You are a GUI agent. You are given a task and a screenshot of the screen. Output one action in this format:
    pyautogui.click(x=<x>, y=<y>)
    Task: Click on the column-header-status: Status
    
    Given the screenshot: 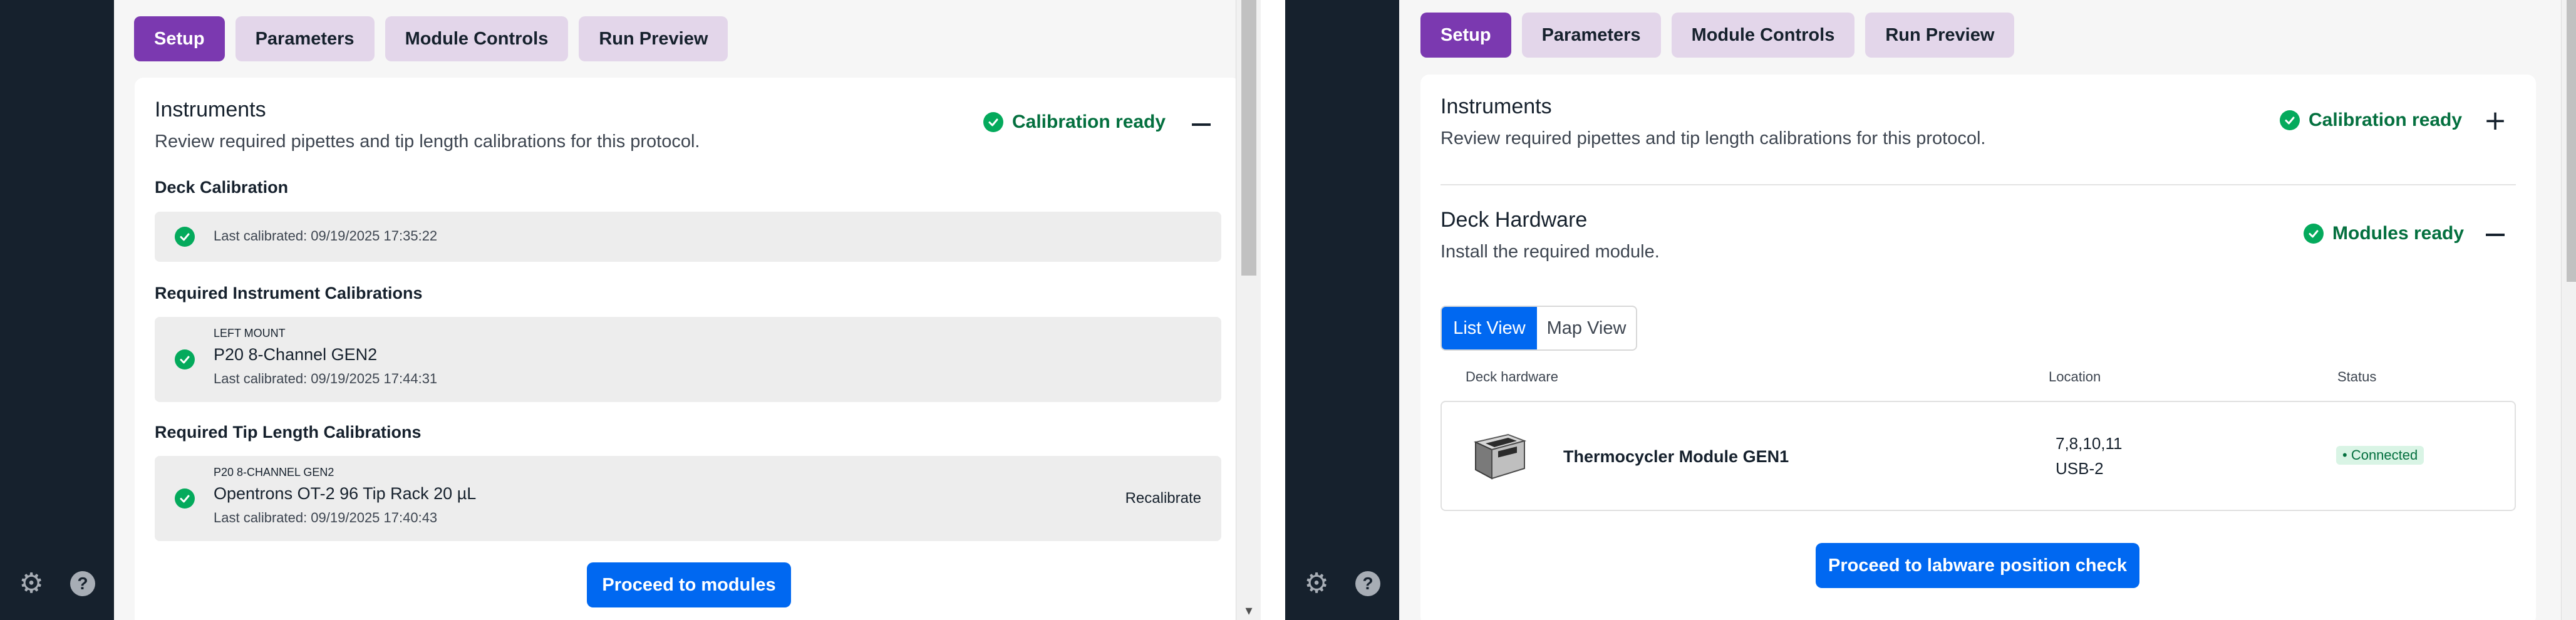 What is the action you would take?
    pyautogui.click(x=2357, y=377)
    